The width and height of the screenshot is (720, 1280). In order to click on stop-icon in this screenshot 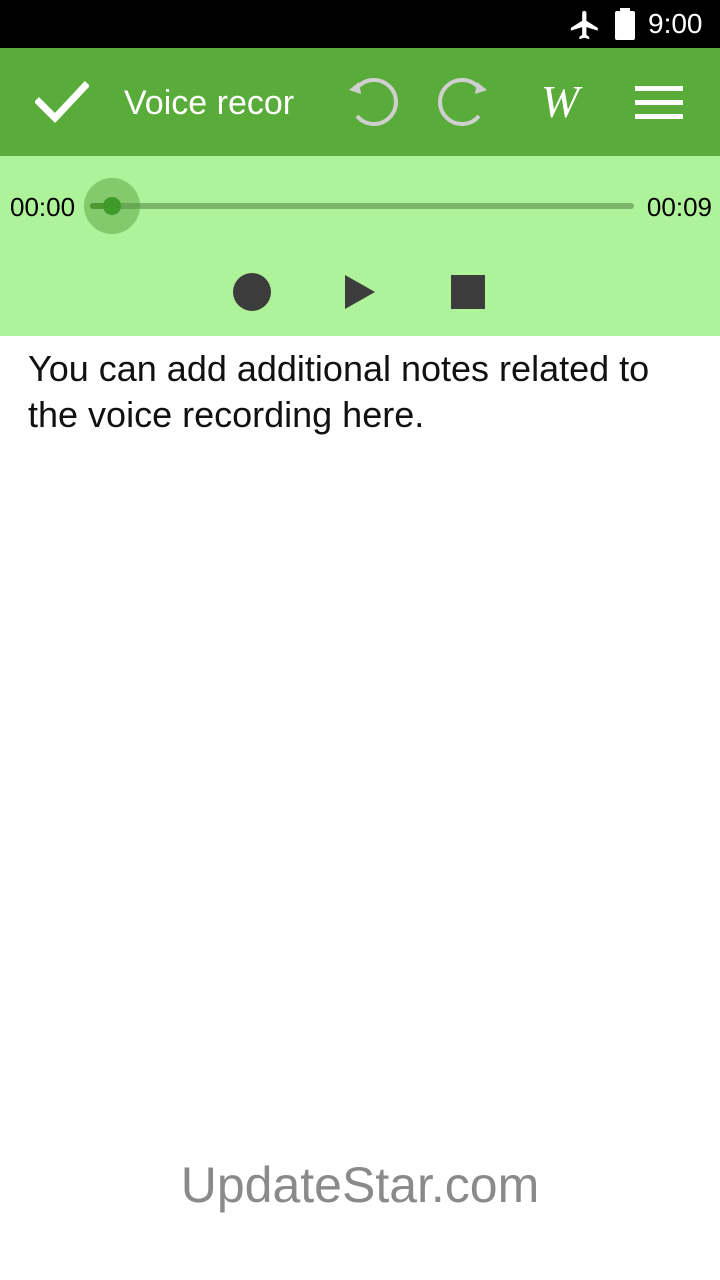, I will do `click(468, 292)`.